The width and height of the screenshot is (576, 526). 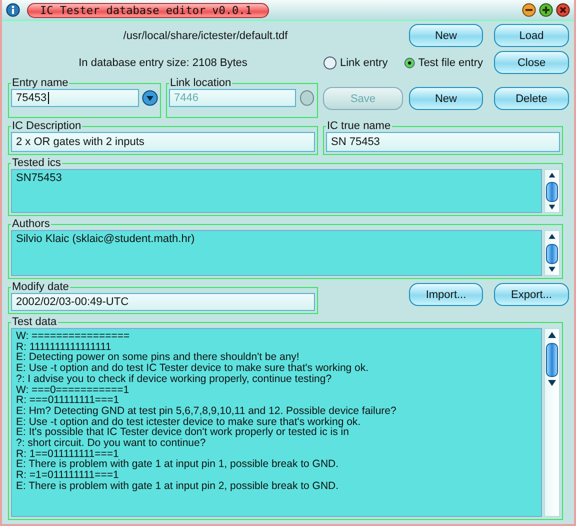 What do you see at coordinates (193, 368) in the screenshot?
I see `text-line: E: Use -t option and do test IC Tester device to make sure that's working ok.` at bounding box center [193, 368].